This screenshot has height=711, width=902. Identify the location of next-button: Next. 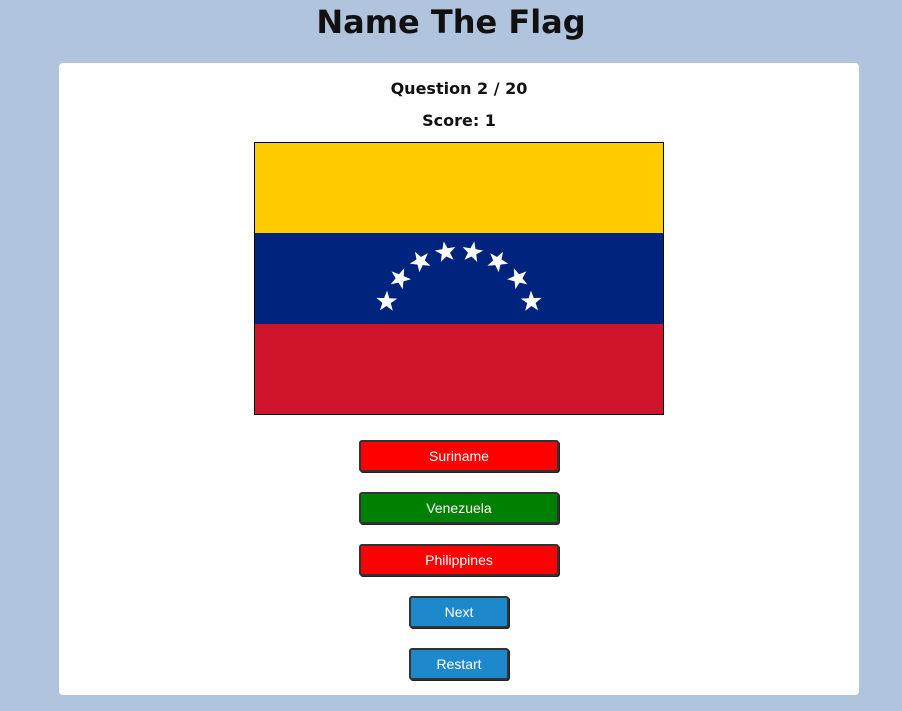
(459, 612).